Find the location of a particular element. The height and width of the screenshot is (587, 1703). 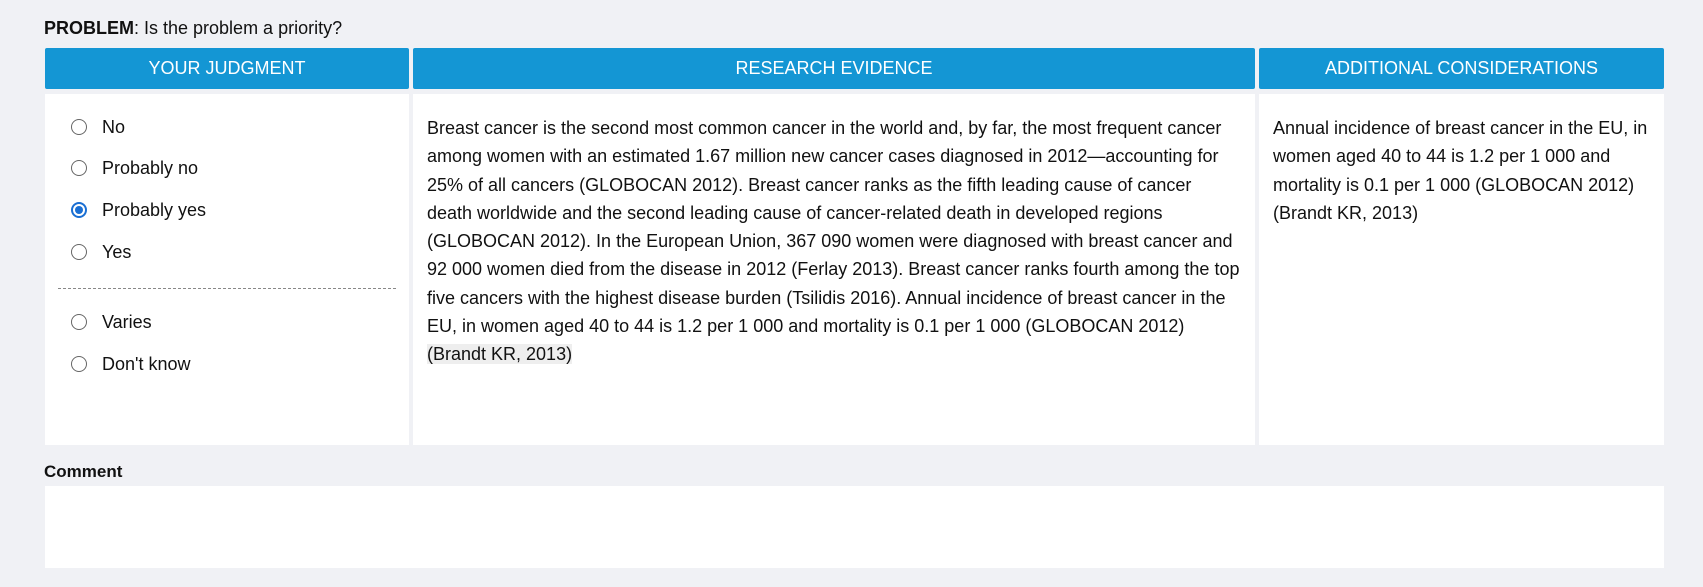

header-research-evidence: RESEARCH EVIDENCE is located at coordinates (834, 68).